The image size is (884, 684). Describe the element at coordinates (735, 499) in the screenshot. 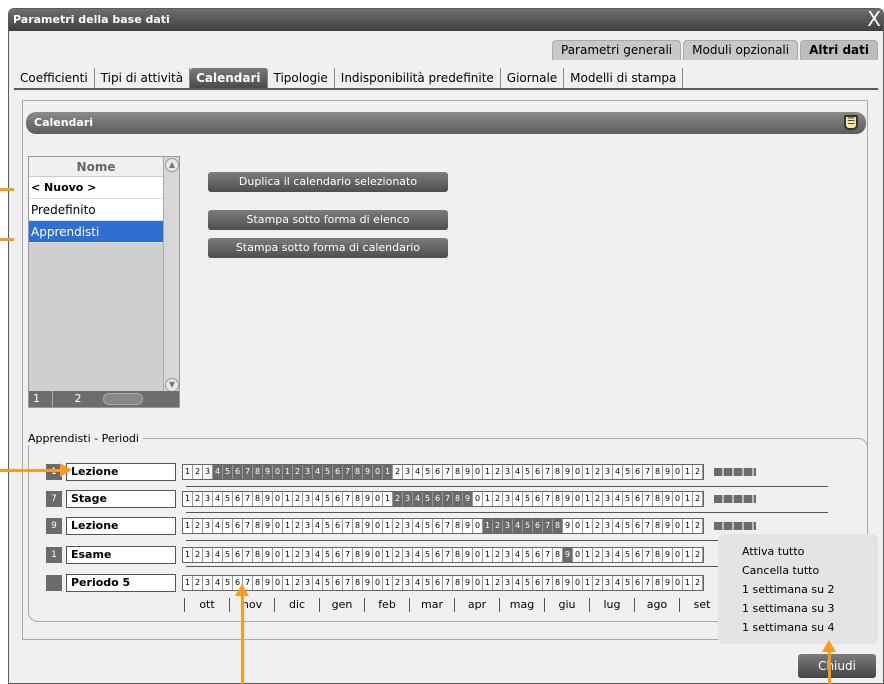

I see `period-color-bar` at that location.